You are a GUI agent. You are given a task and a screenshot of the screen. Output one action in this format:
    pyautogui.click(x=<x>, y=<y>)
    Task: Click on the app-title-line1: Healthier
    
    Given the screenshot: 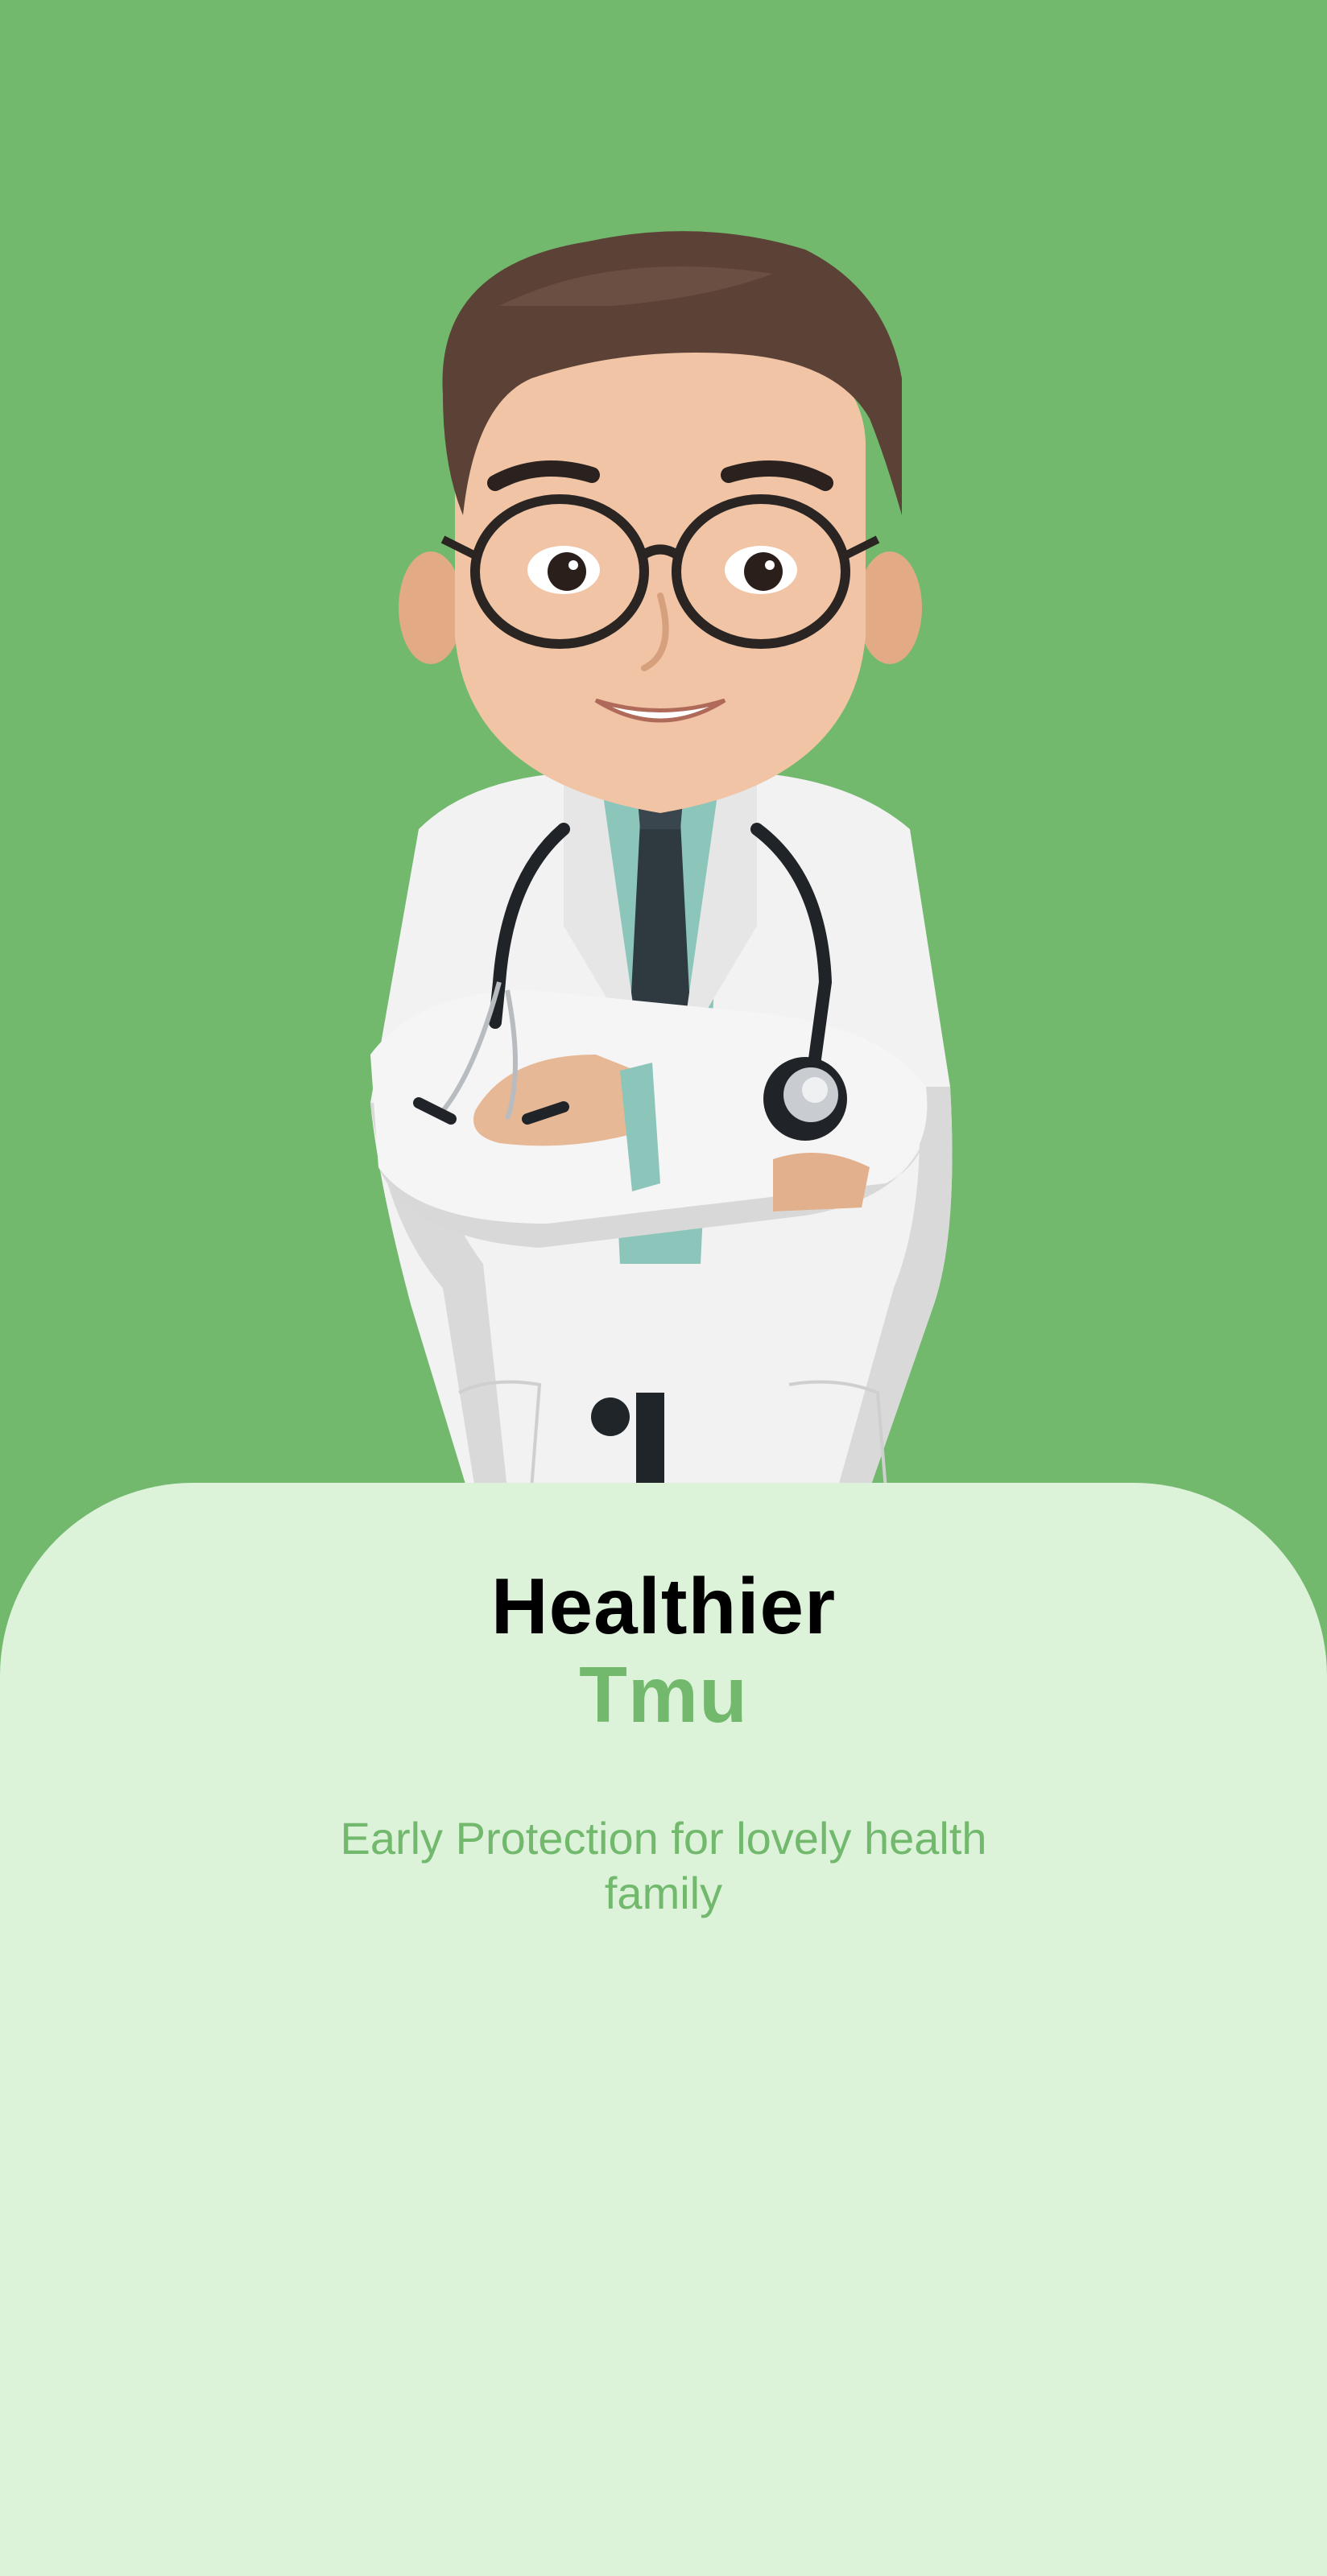 What is the action you would take?
    pyautogui.click(x=664, y=1606)
    